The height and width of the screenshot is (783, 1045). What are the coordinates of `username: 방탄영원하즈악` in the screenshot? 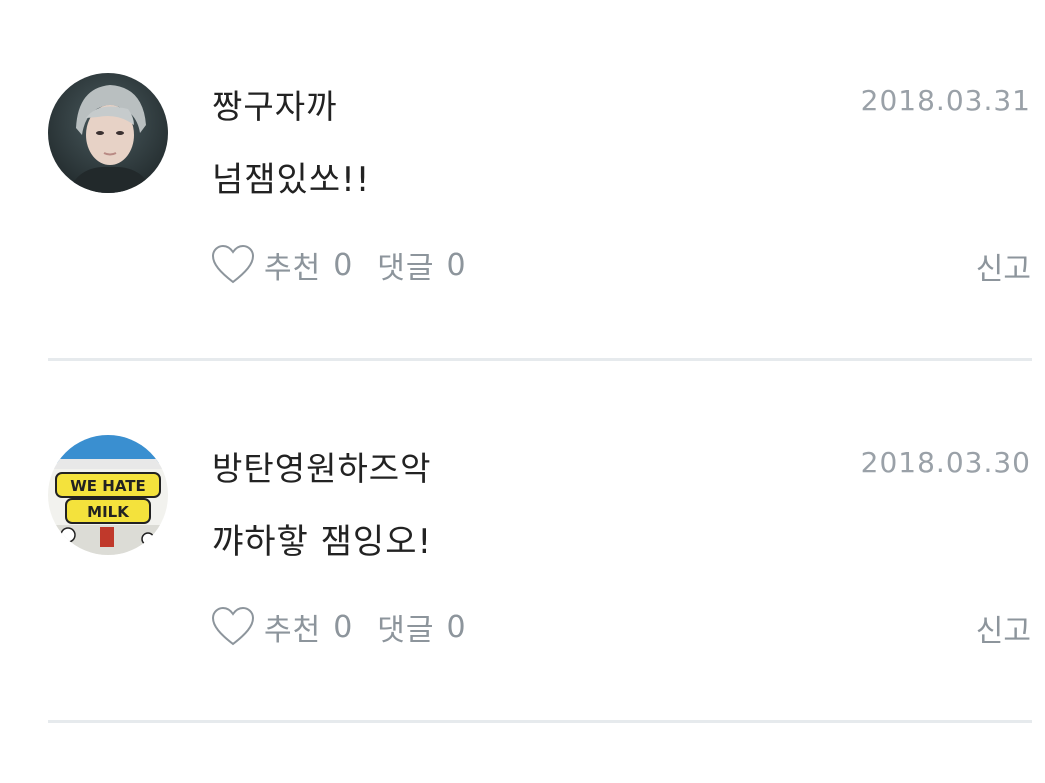 It's located at (322, 466).